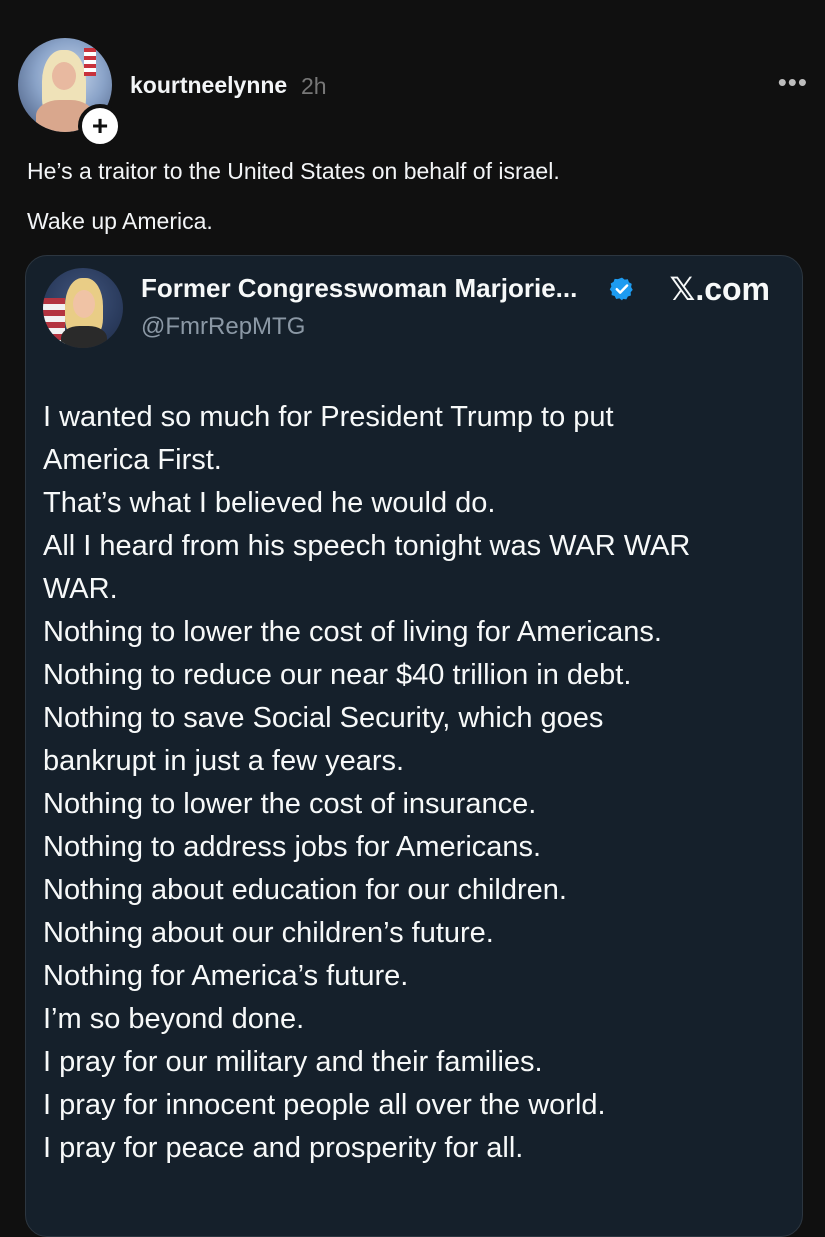 This screenshot has width=825, height=1237. What do you see at coordinates (719, 289) in the screenshot?
I see `x-com-logo: 𝕏.com` at bounding box center [719, 289].